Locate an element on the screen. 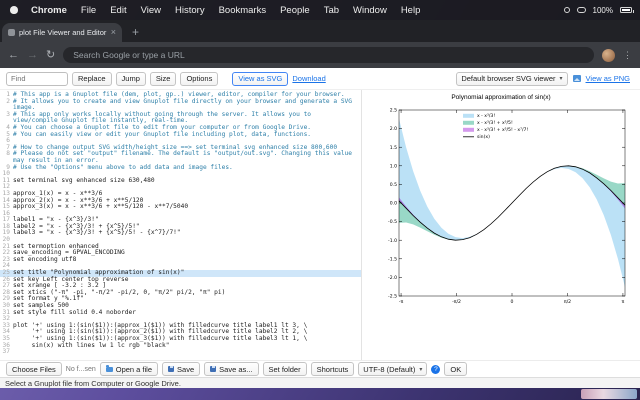 The height and width of the screenshot is (400, 640). svg-text: 2.0 is located at coordinates (393, 129).